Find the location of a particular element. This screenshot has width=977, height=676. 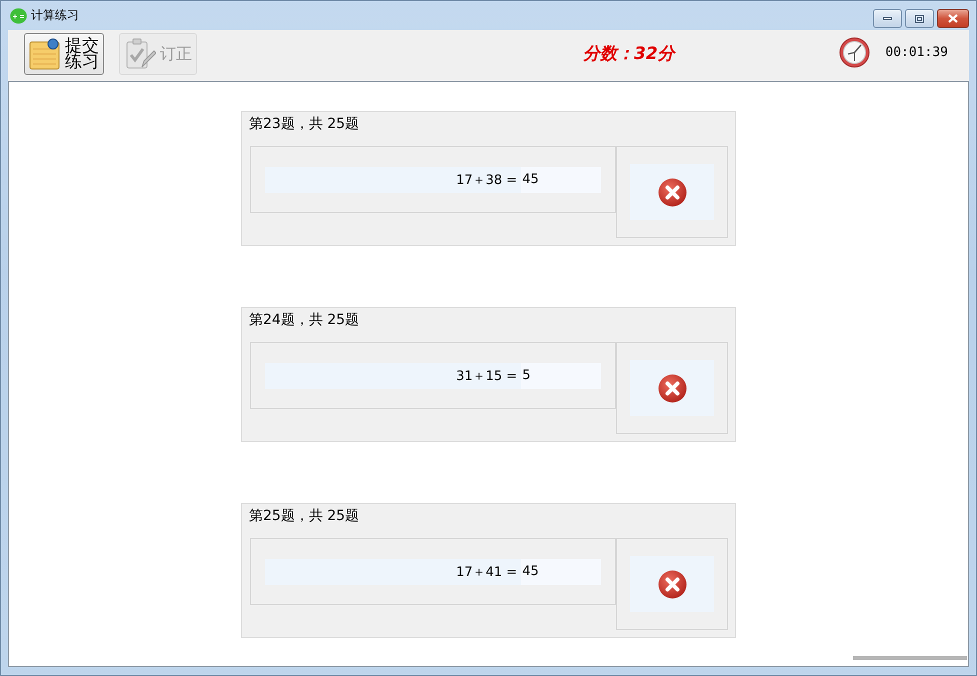

question-heading: 第25题，共 25题 is located at coordinates (304, 516).